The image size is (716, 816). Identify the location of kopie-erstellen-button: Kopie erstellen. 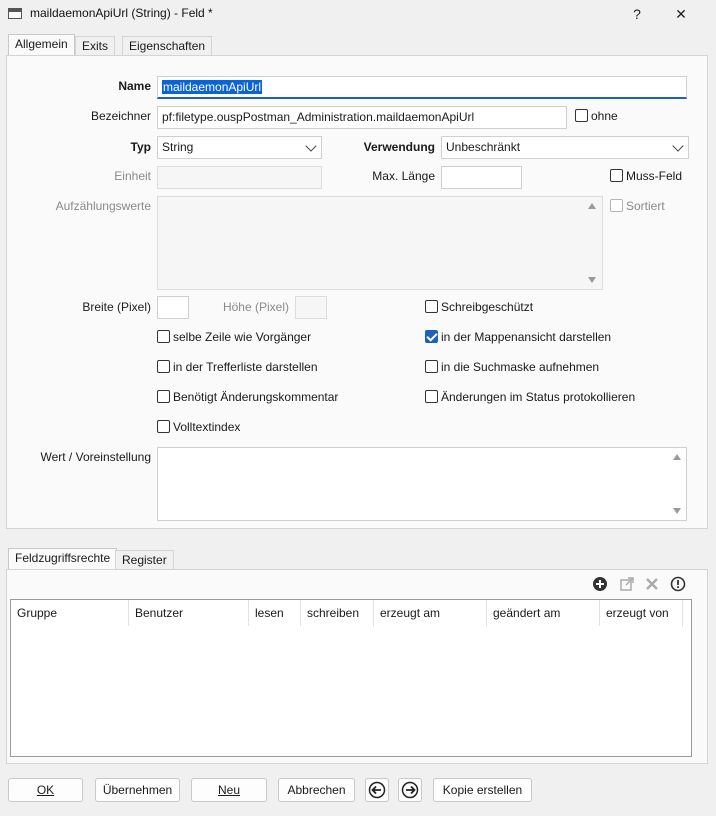
(482, 790).